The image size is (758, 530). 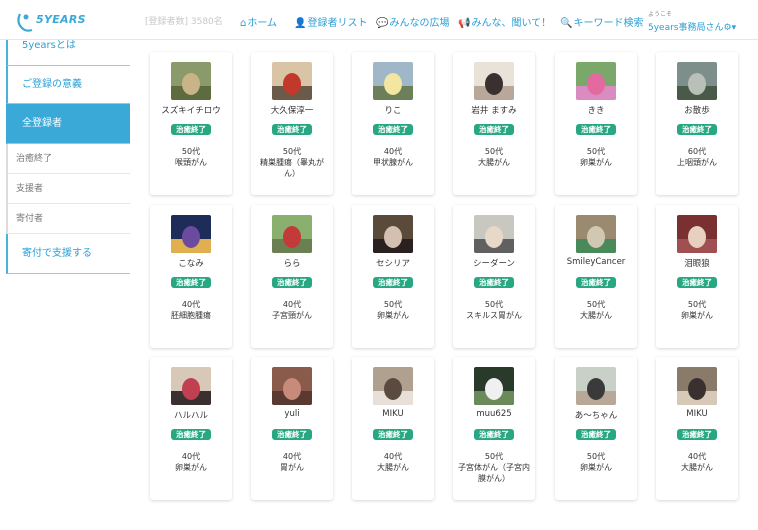 What do you see at coordinates (292, 428) in the screenshot?
I see `registrant-card: yuli 治癒終了 40代 胃がん` at bounding box center [292, 428].